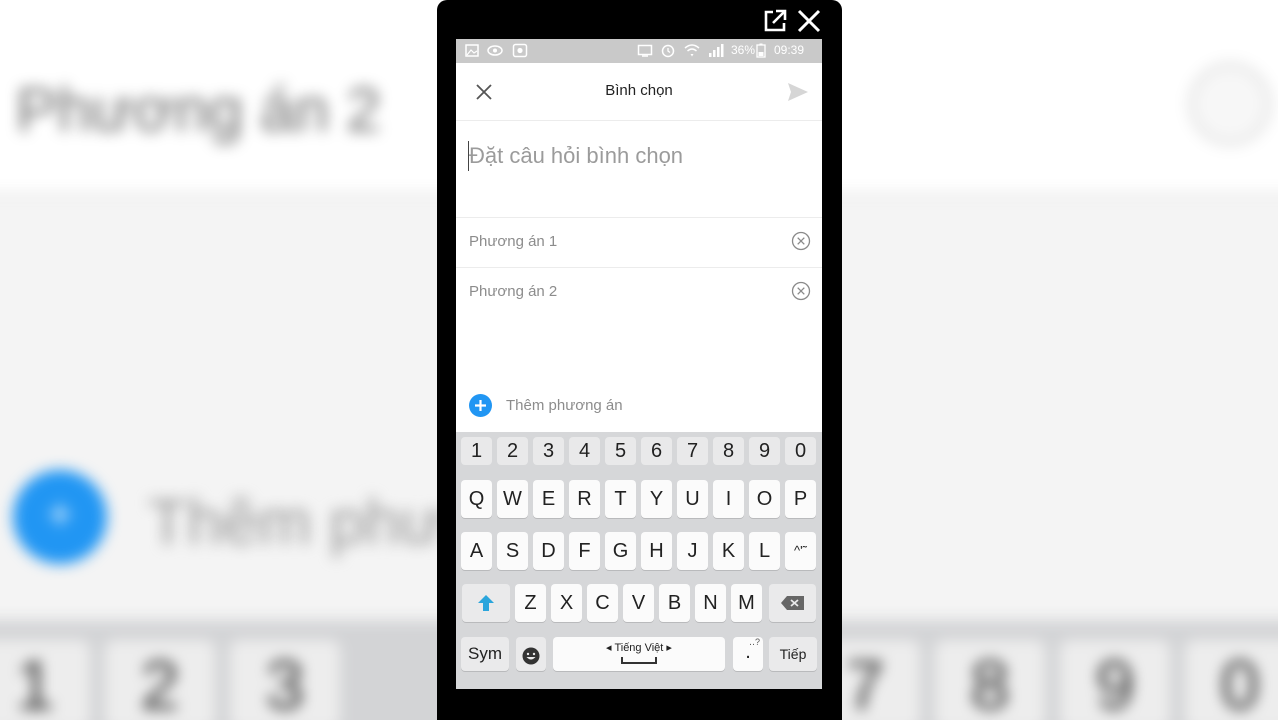 This screenshot has height=720, width=1278. What do you see at coordinates (748, 654) in the screenshot?
I see `period-key: ‥? .` at bounding box center [748, 654].